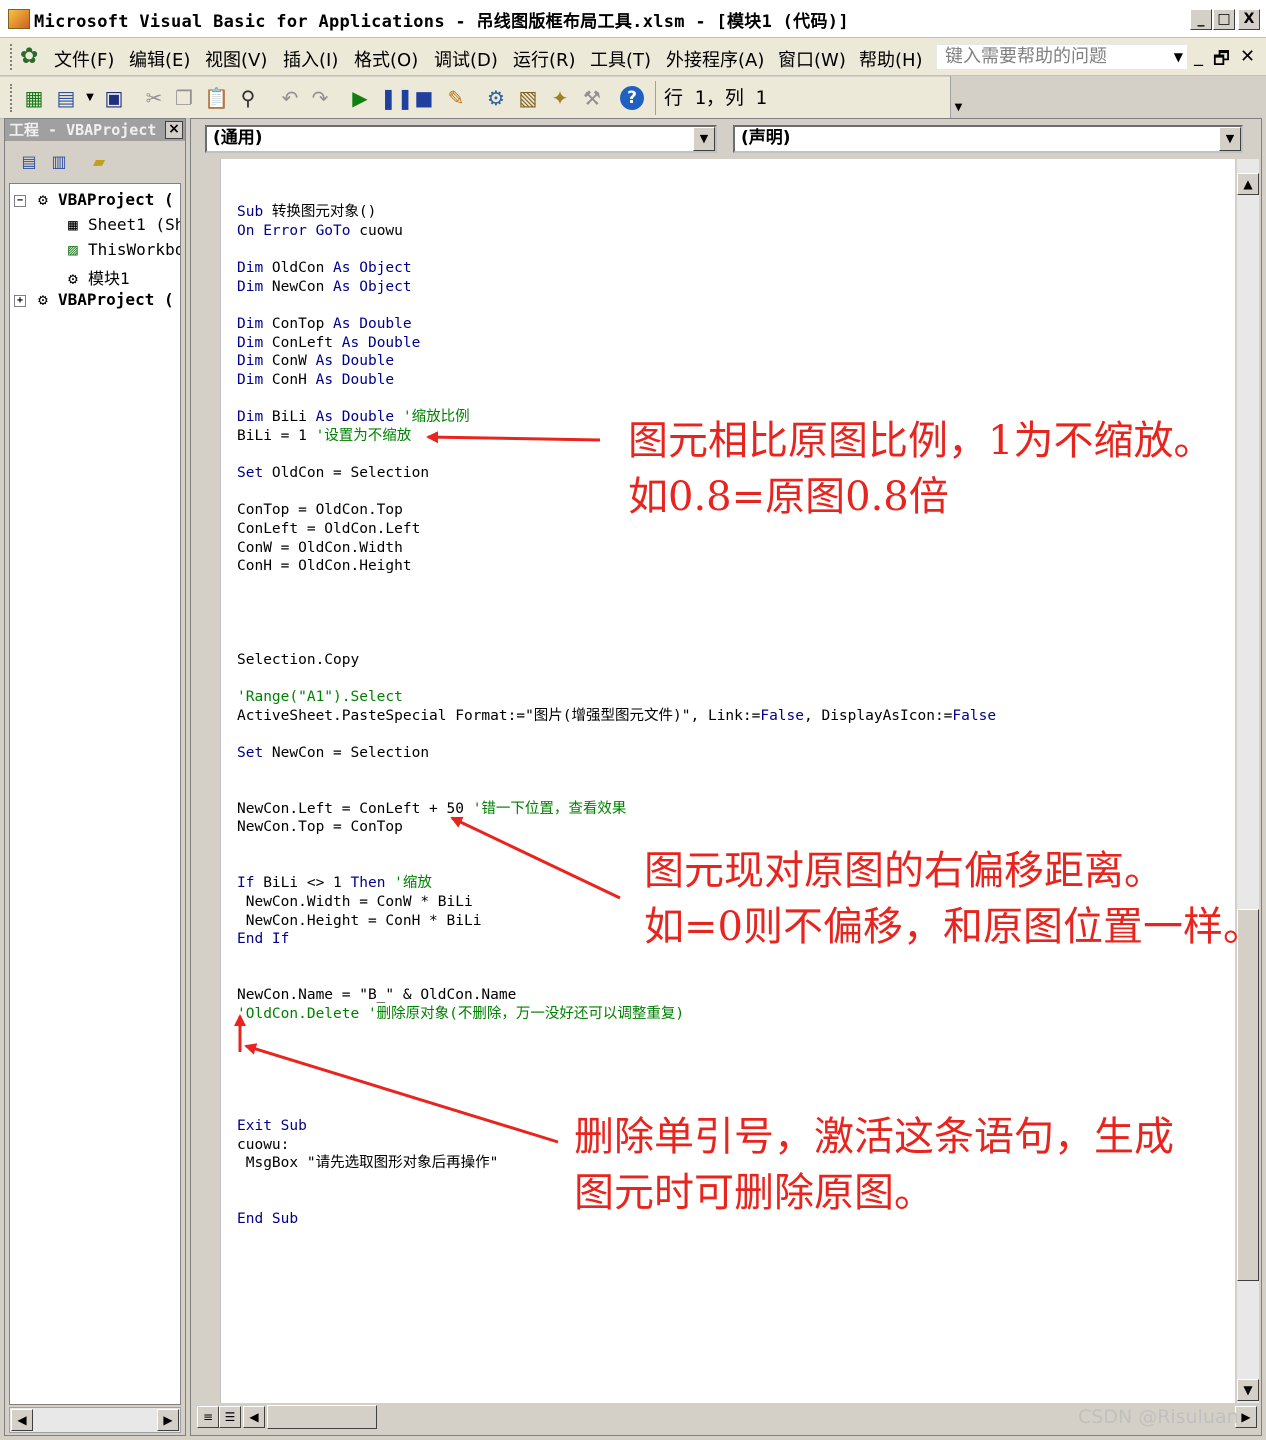 This screenshot has height=1440, width=1266. I want to click on code-line: BiLi = 1 '设置为不缩放, so click(324, 436).